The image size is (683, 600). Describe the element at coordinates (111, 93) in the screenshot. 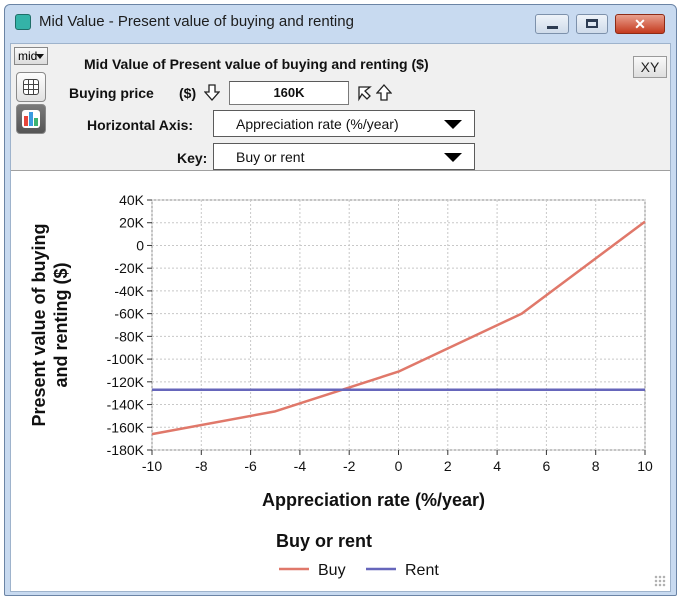

I see `buying-price-label: Buying price` at that location.